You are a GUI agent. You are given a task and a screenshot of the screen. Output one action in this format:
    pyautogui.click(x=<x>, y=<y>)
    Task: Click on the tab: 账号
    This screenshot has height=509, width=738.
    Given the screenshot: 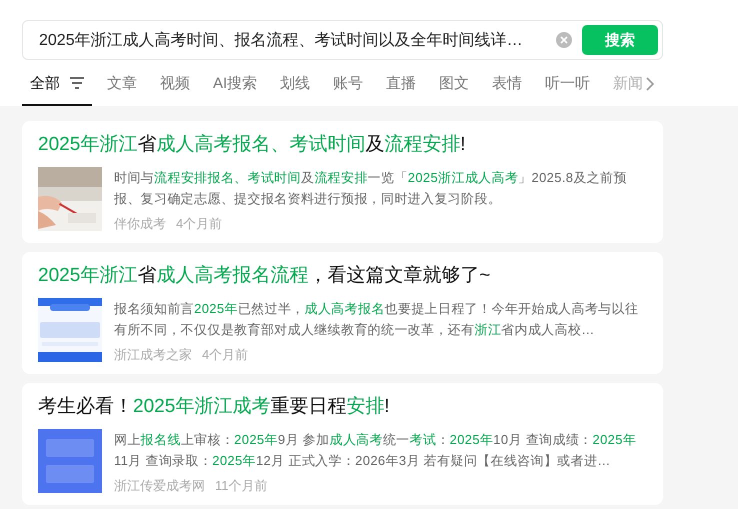 What is the action you would take?
    pyautogui.click(x=348, y=84)
    